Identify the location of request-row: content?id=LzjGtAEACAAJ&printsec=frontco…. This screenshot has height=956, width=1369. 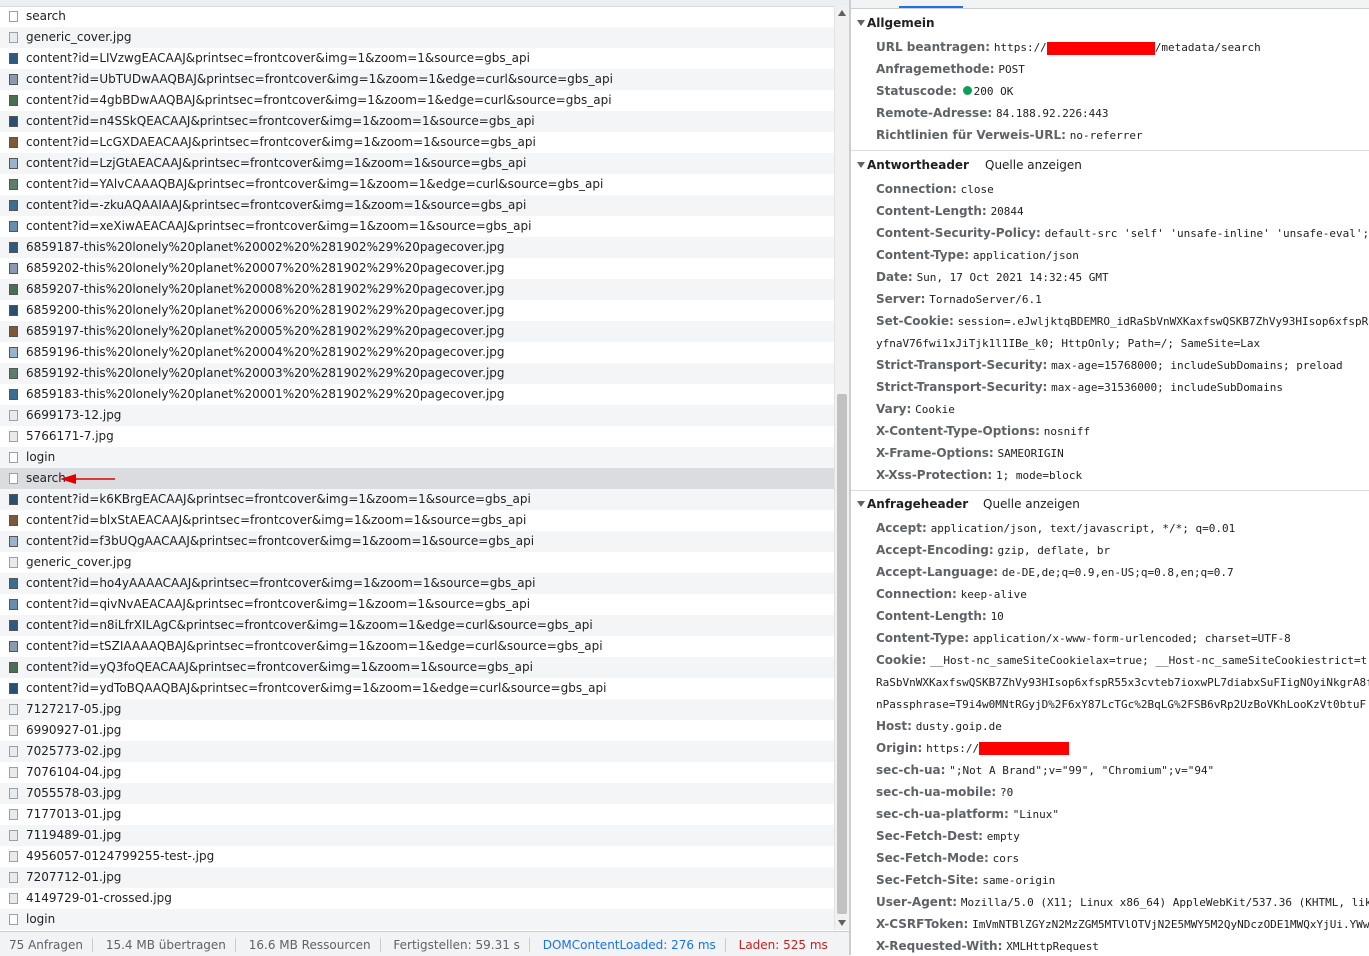
(417, 163).